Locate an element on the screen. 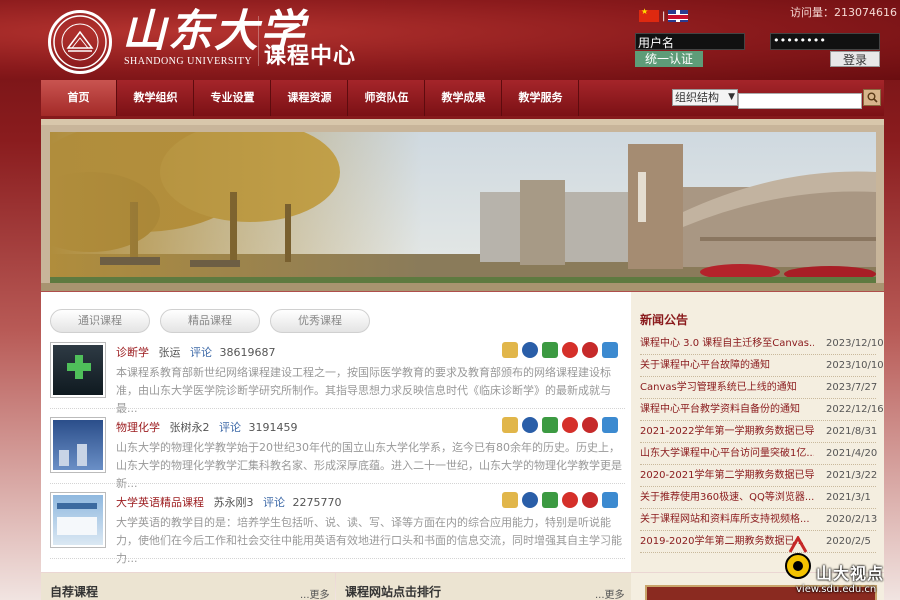 The image size is (900, 600). course-teacher: 苏永刚3 is located at coordinates (234, 502).